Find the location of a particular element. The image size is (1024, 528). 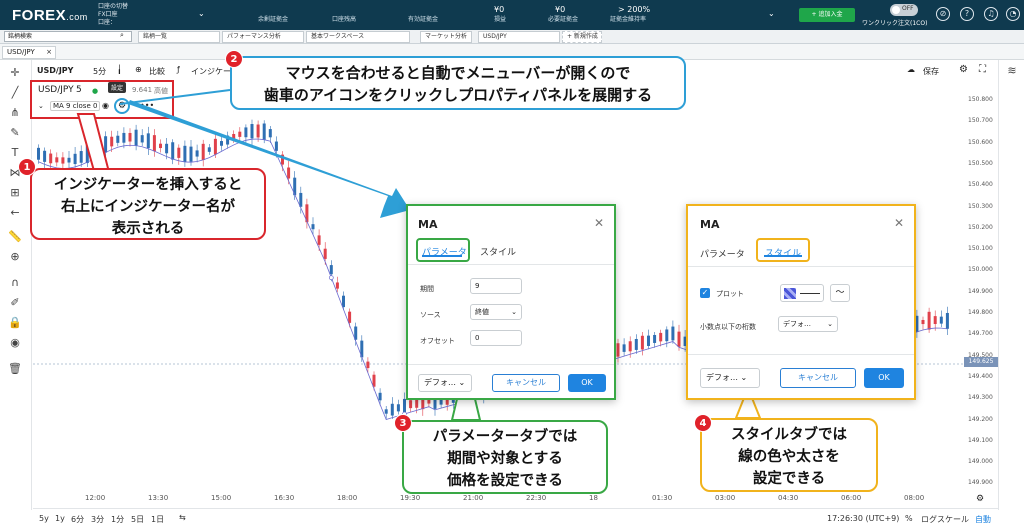

step-badge-4: 4 is located at coordinates (703, 423).